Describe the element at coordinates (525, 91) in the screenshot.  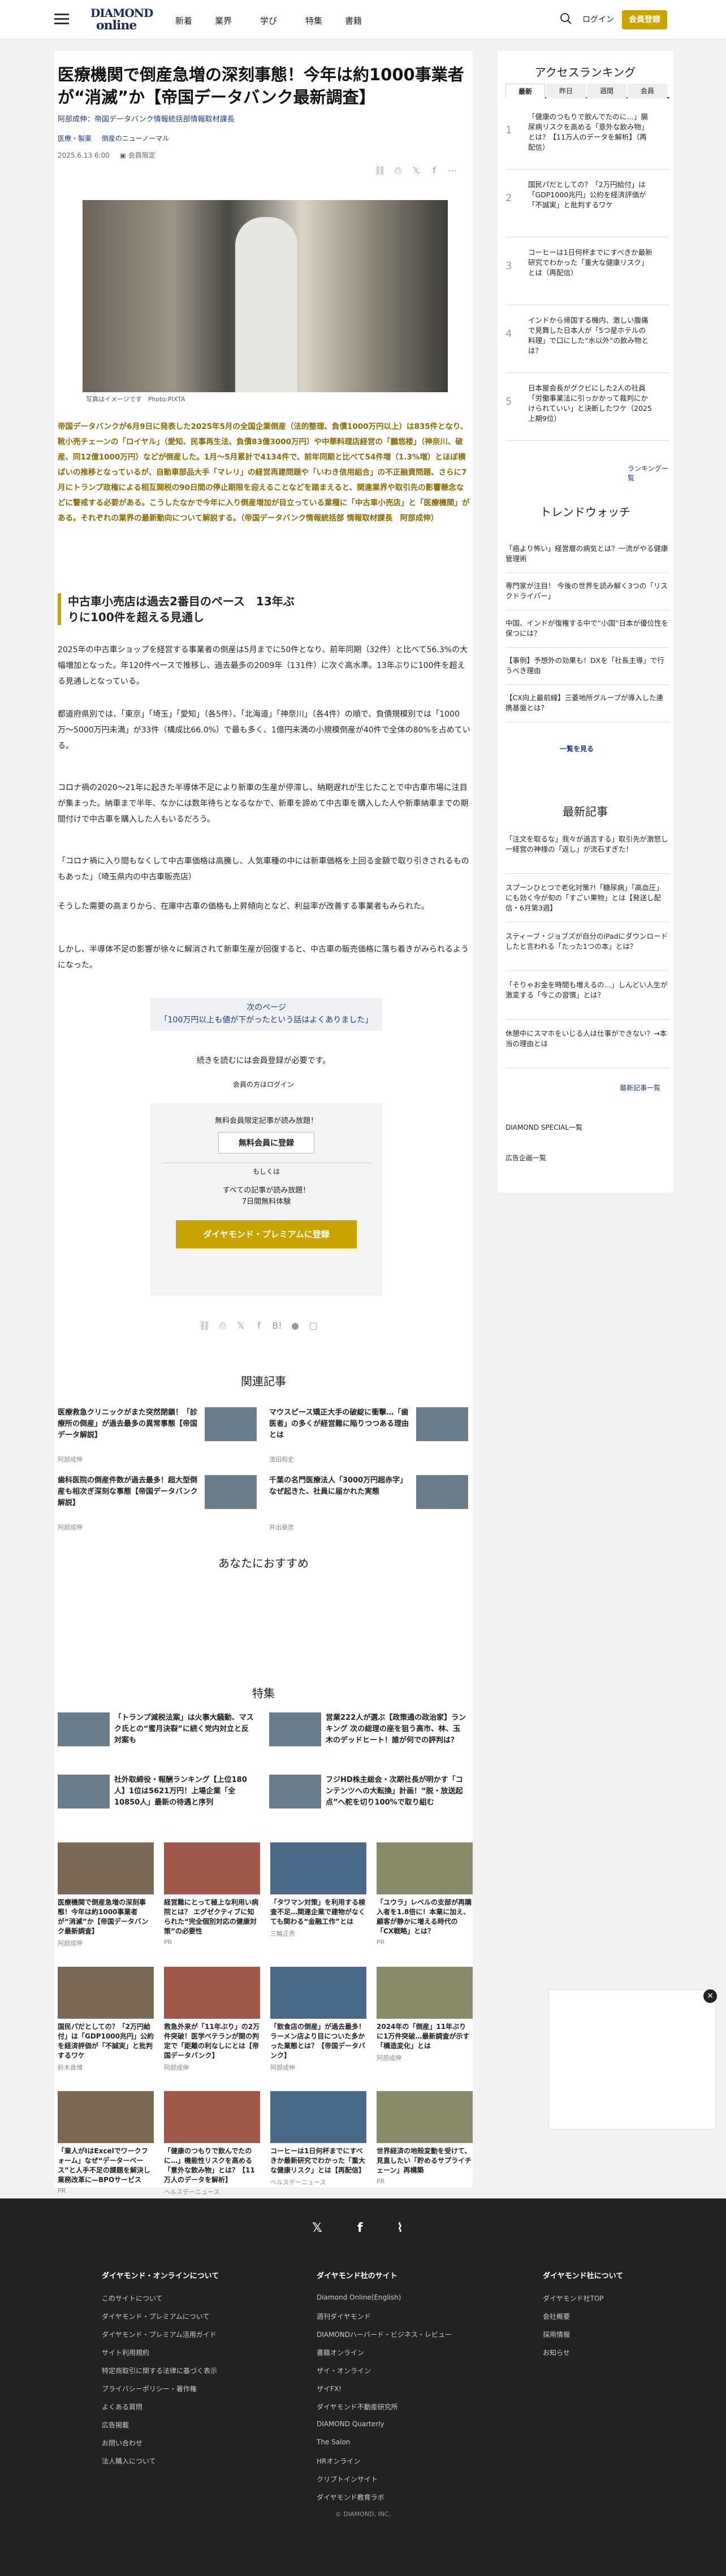
I see `tab-latest: 最新` at that location.